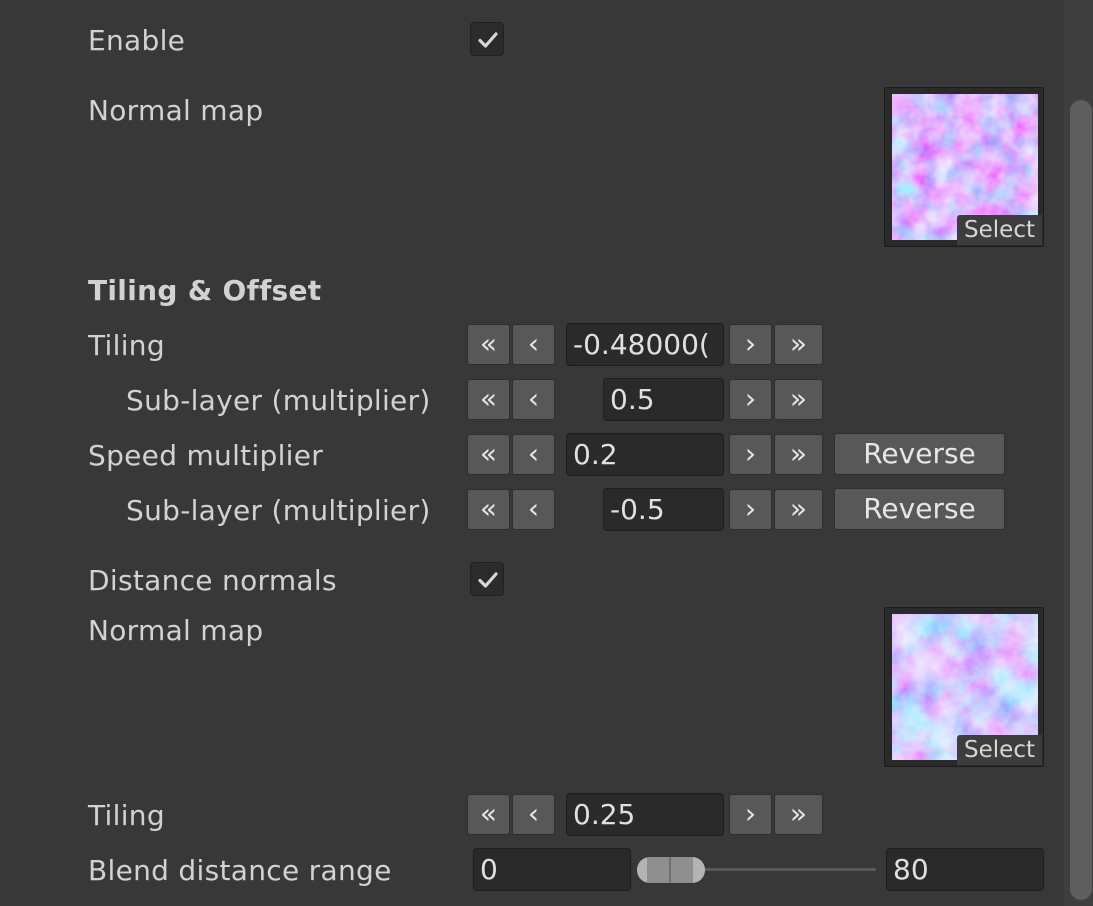  I want to click on range-slider-min-grip, so click(642, 870).